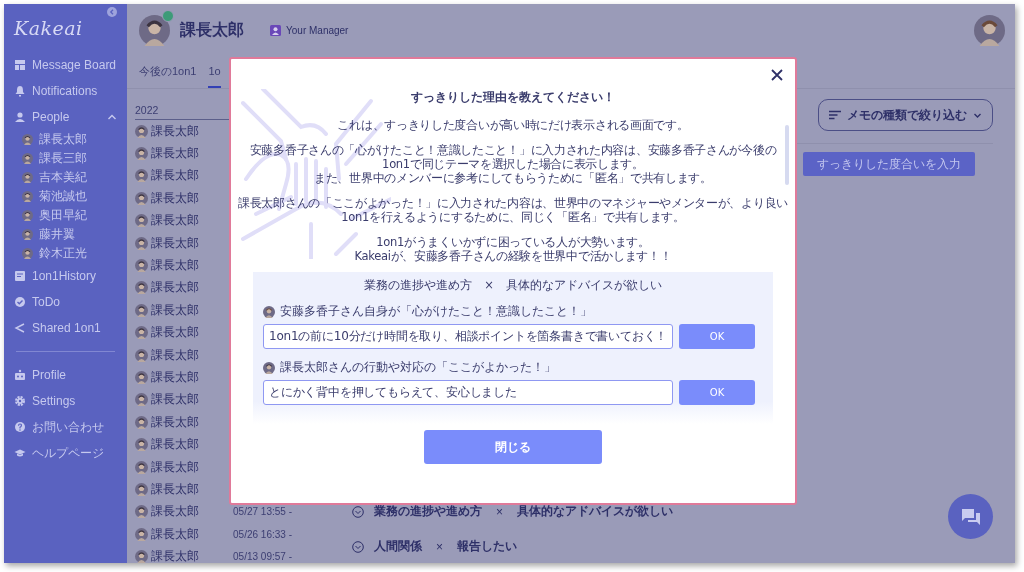 The width and height of the screenshot is (1024, 572). Describe the element at coordinates (74, 196) in the screenshot. I see `person-item: 菊池誠也` at that location.